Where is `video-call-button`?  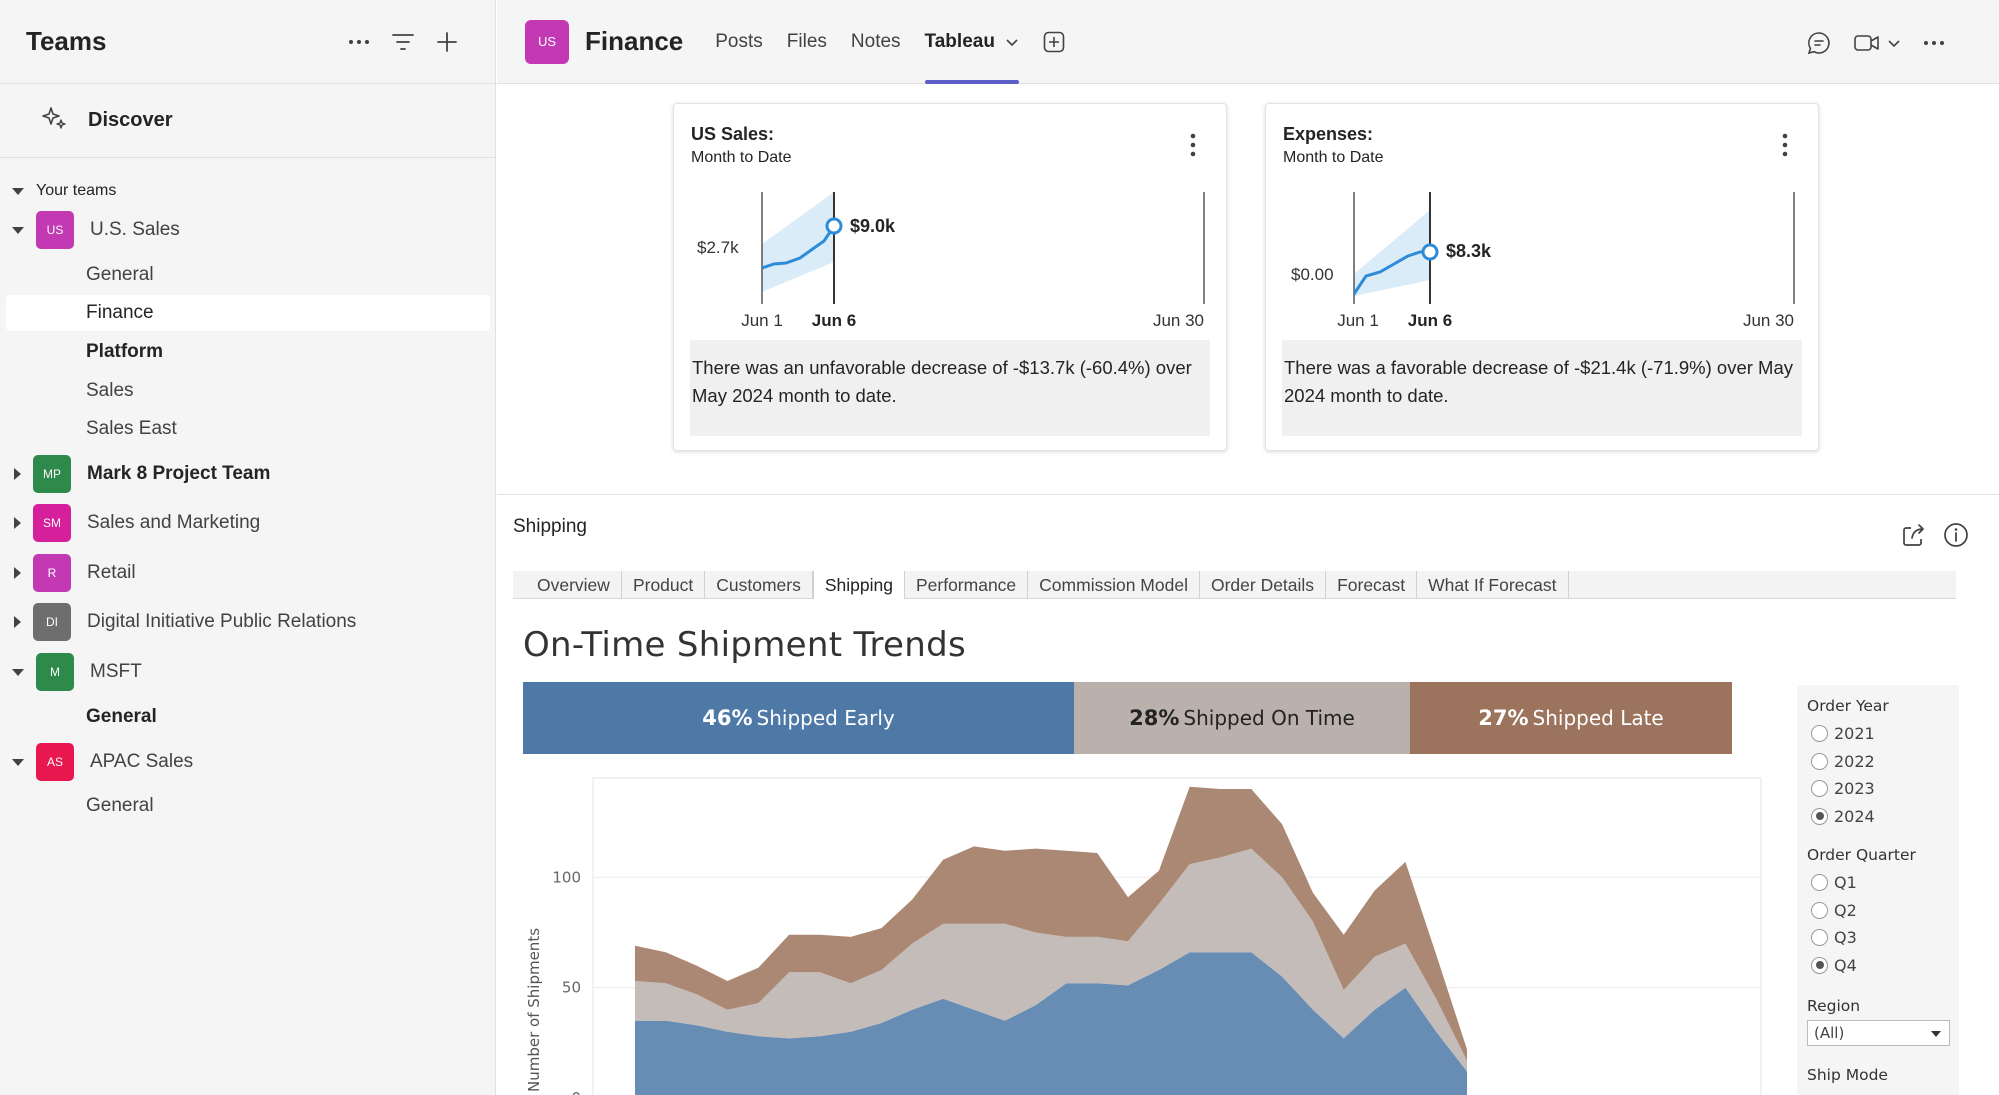
video-call-button is located at coordinates (1877, 43).